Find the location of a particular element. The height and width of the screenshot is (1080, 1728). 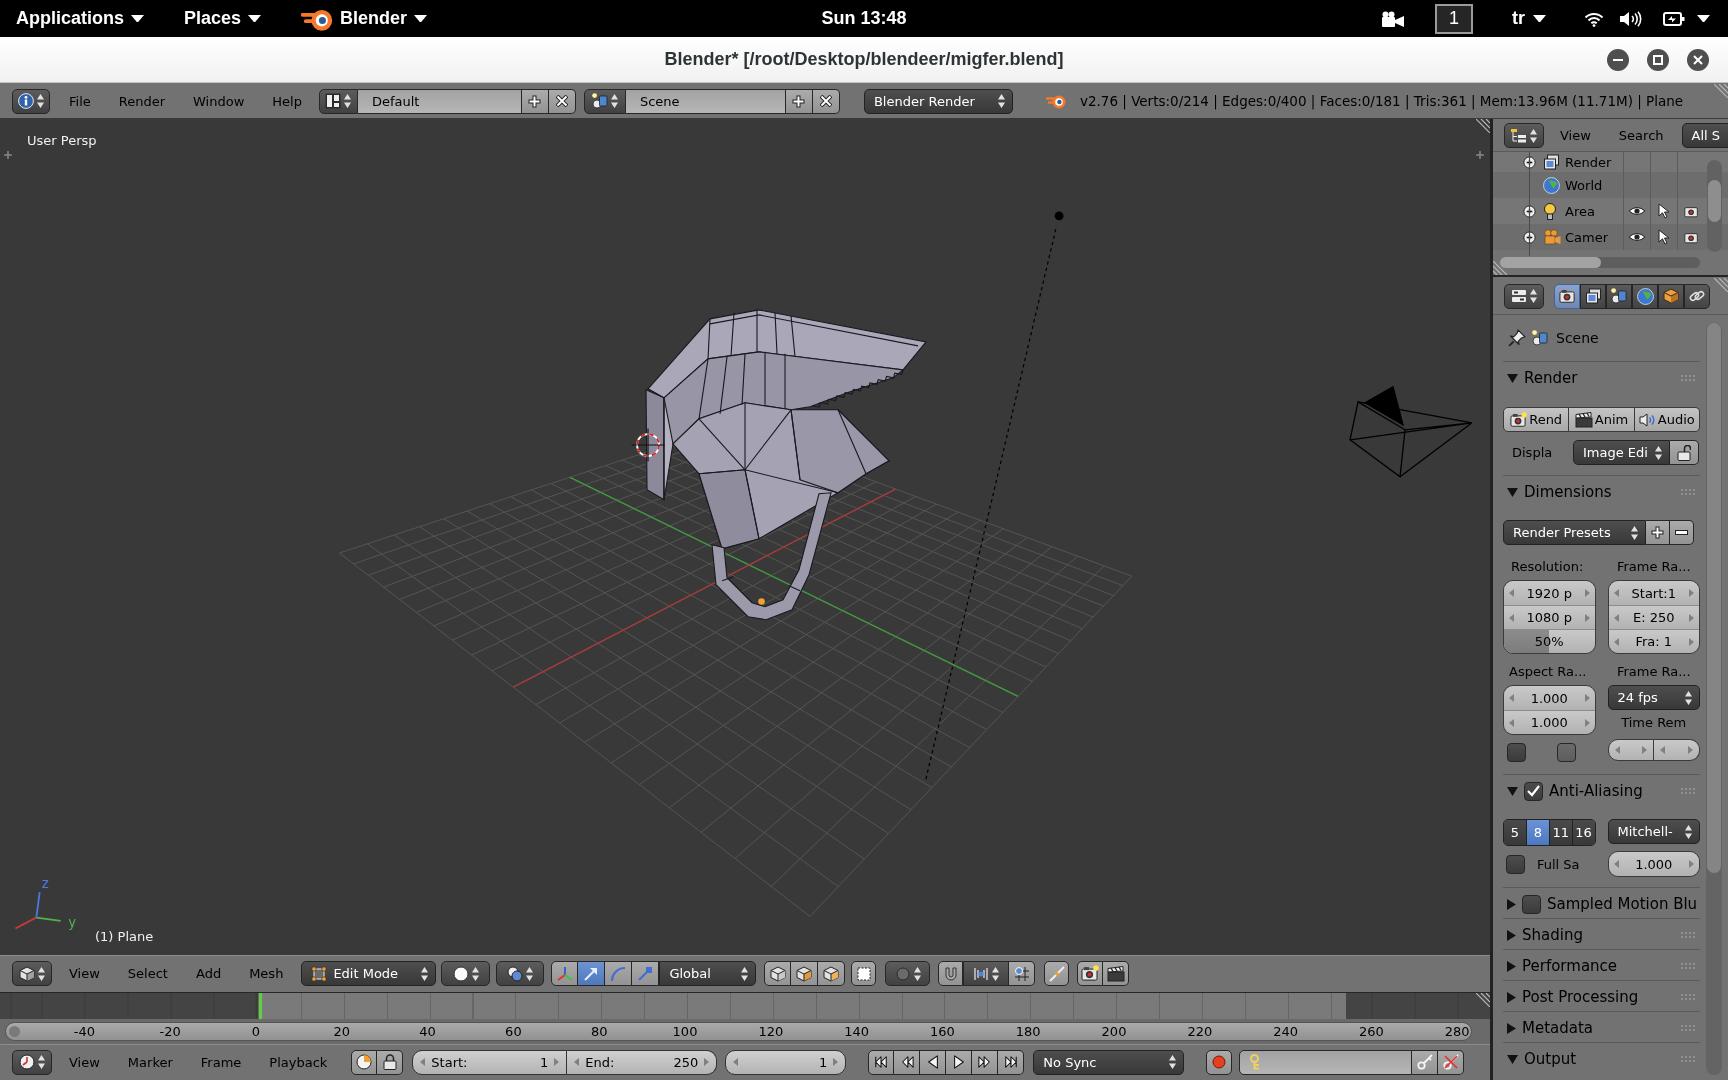

menu-item: Search is located at coordinates (1641, 135).